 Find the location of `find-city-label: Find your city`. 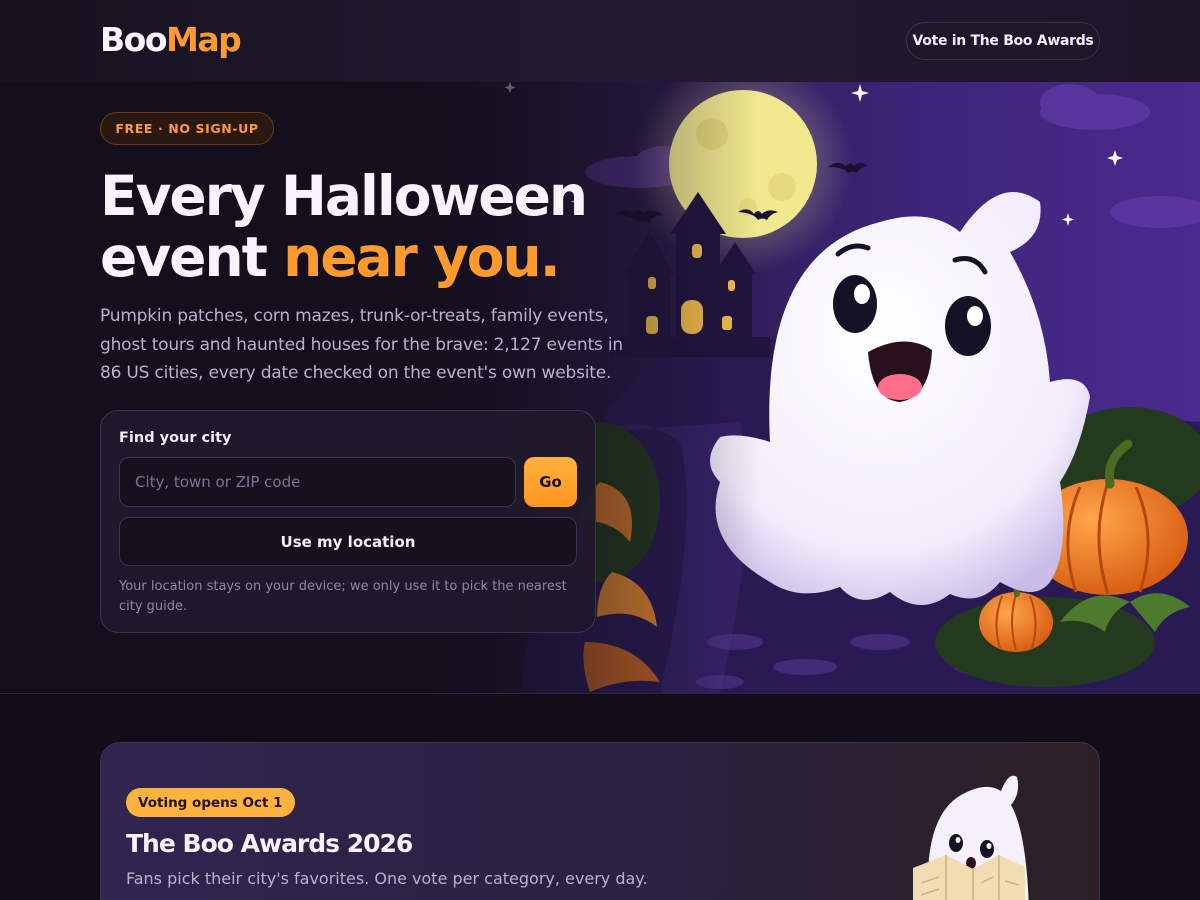

find-city-label: Find your city is located at coordinates (175, 438).